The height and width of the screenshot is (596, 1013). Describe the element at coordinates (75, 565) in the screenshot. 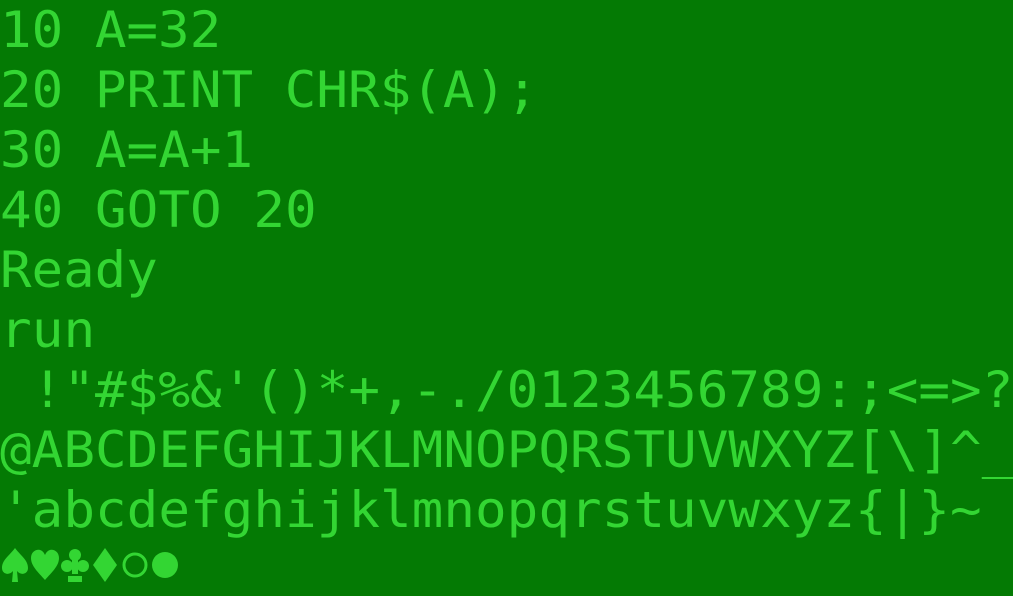

I see `club-icon` at that location.